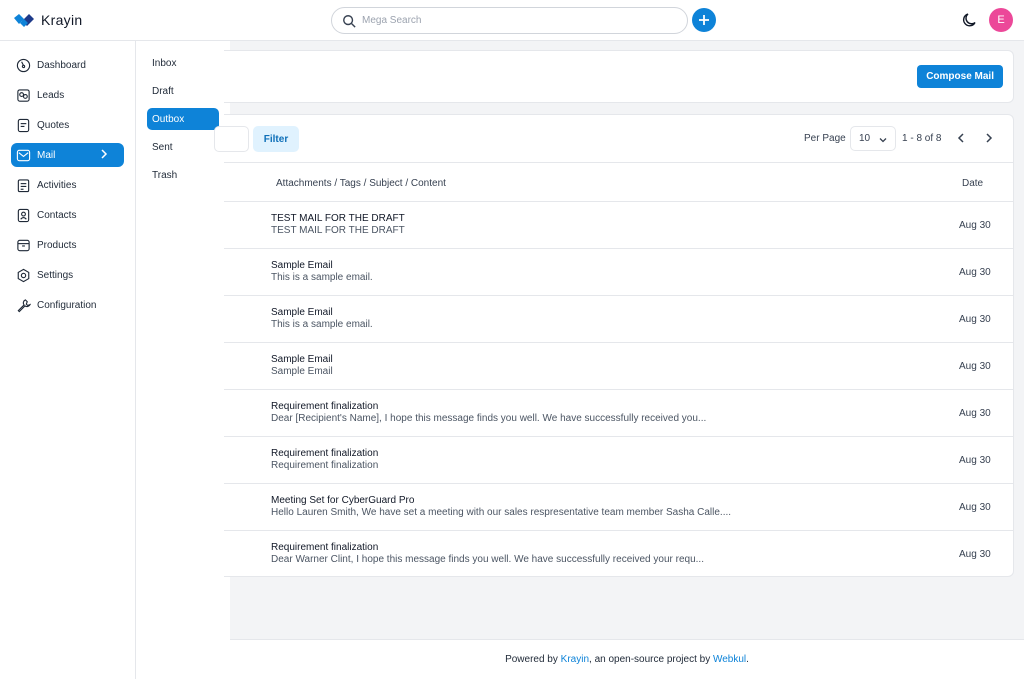 The width and height of the screenshot is (1024, 679). What do you see at coordinates (183, 63) in the screenshot?
I see `folder-inbox: Inbox` at bounding box center [183, 63].